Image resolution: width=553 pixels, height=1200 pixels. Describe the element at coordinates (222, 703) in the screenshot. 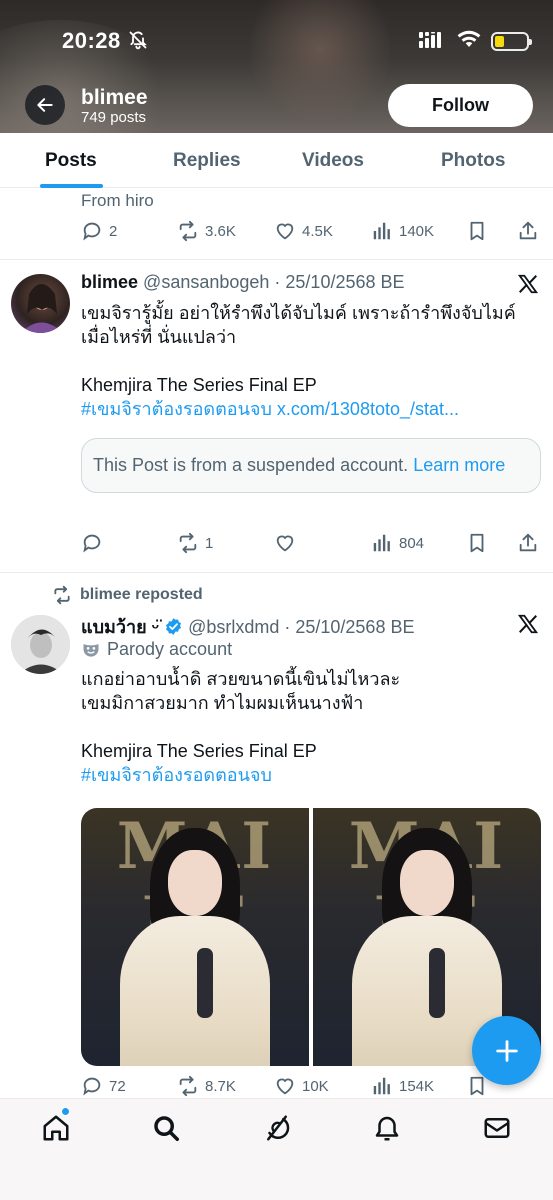

I see `post-line: เขมมิกาสวยมาก ทำไมผมเห็นนางฟ้า` at that location.